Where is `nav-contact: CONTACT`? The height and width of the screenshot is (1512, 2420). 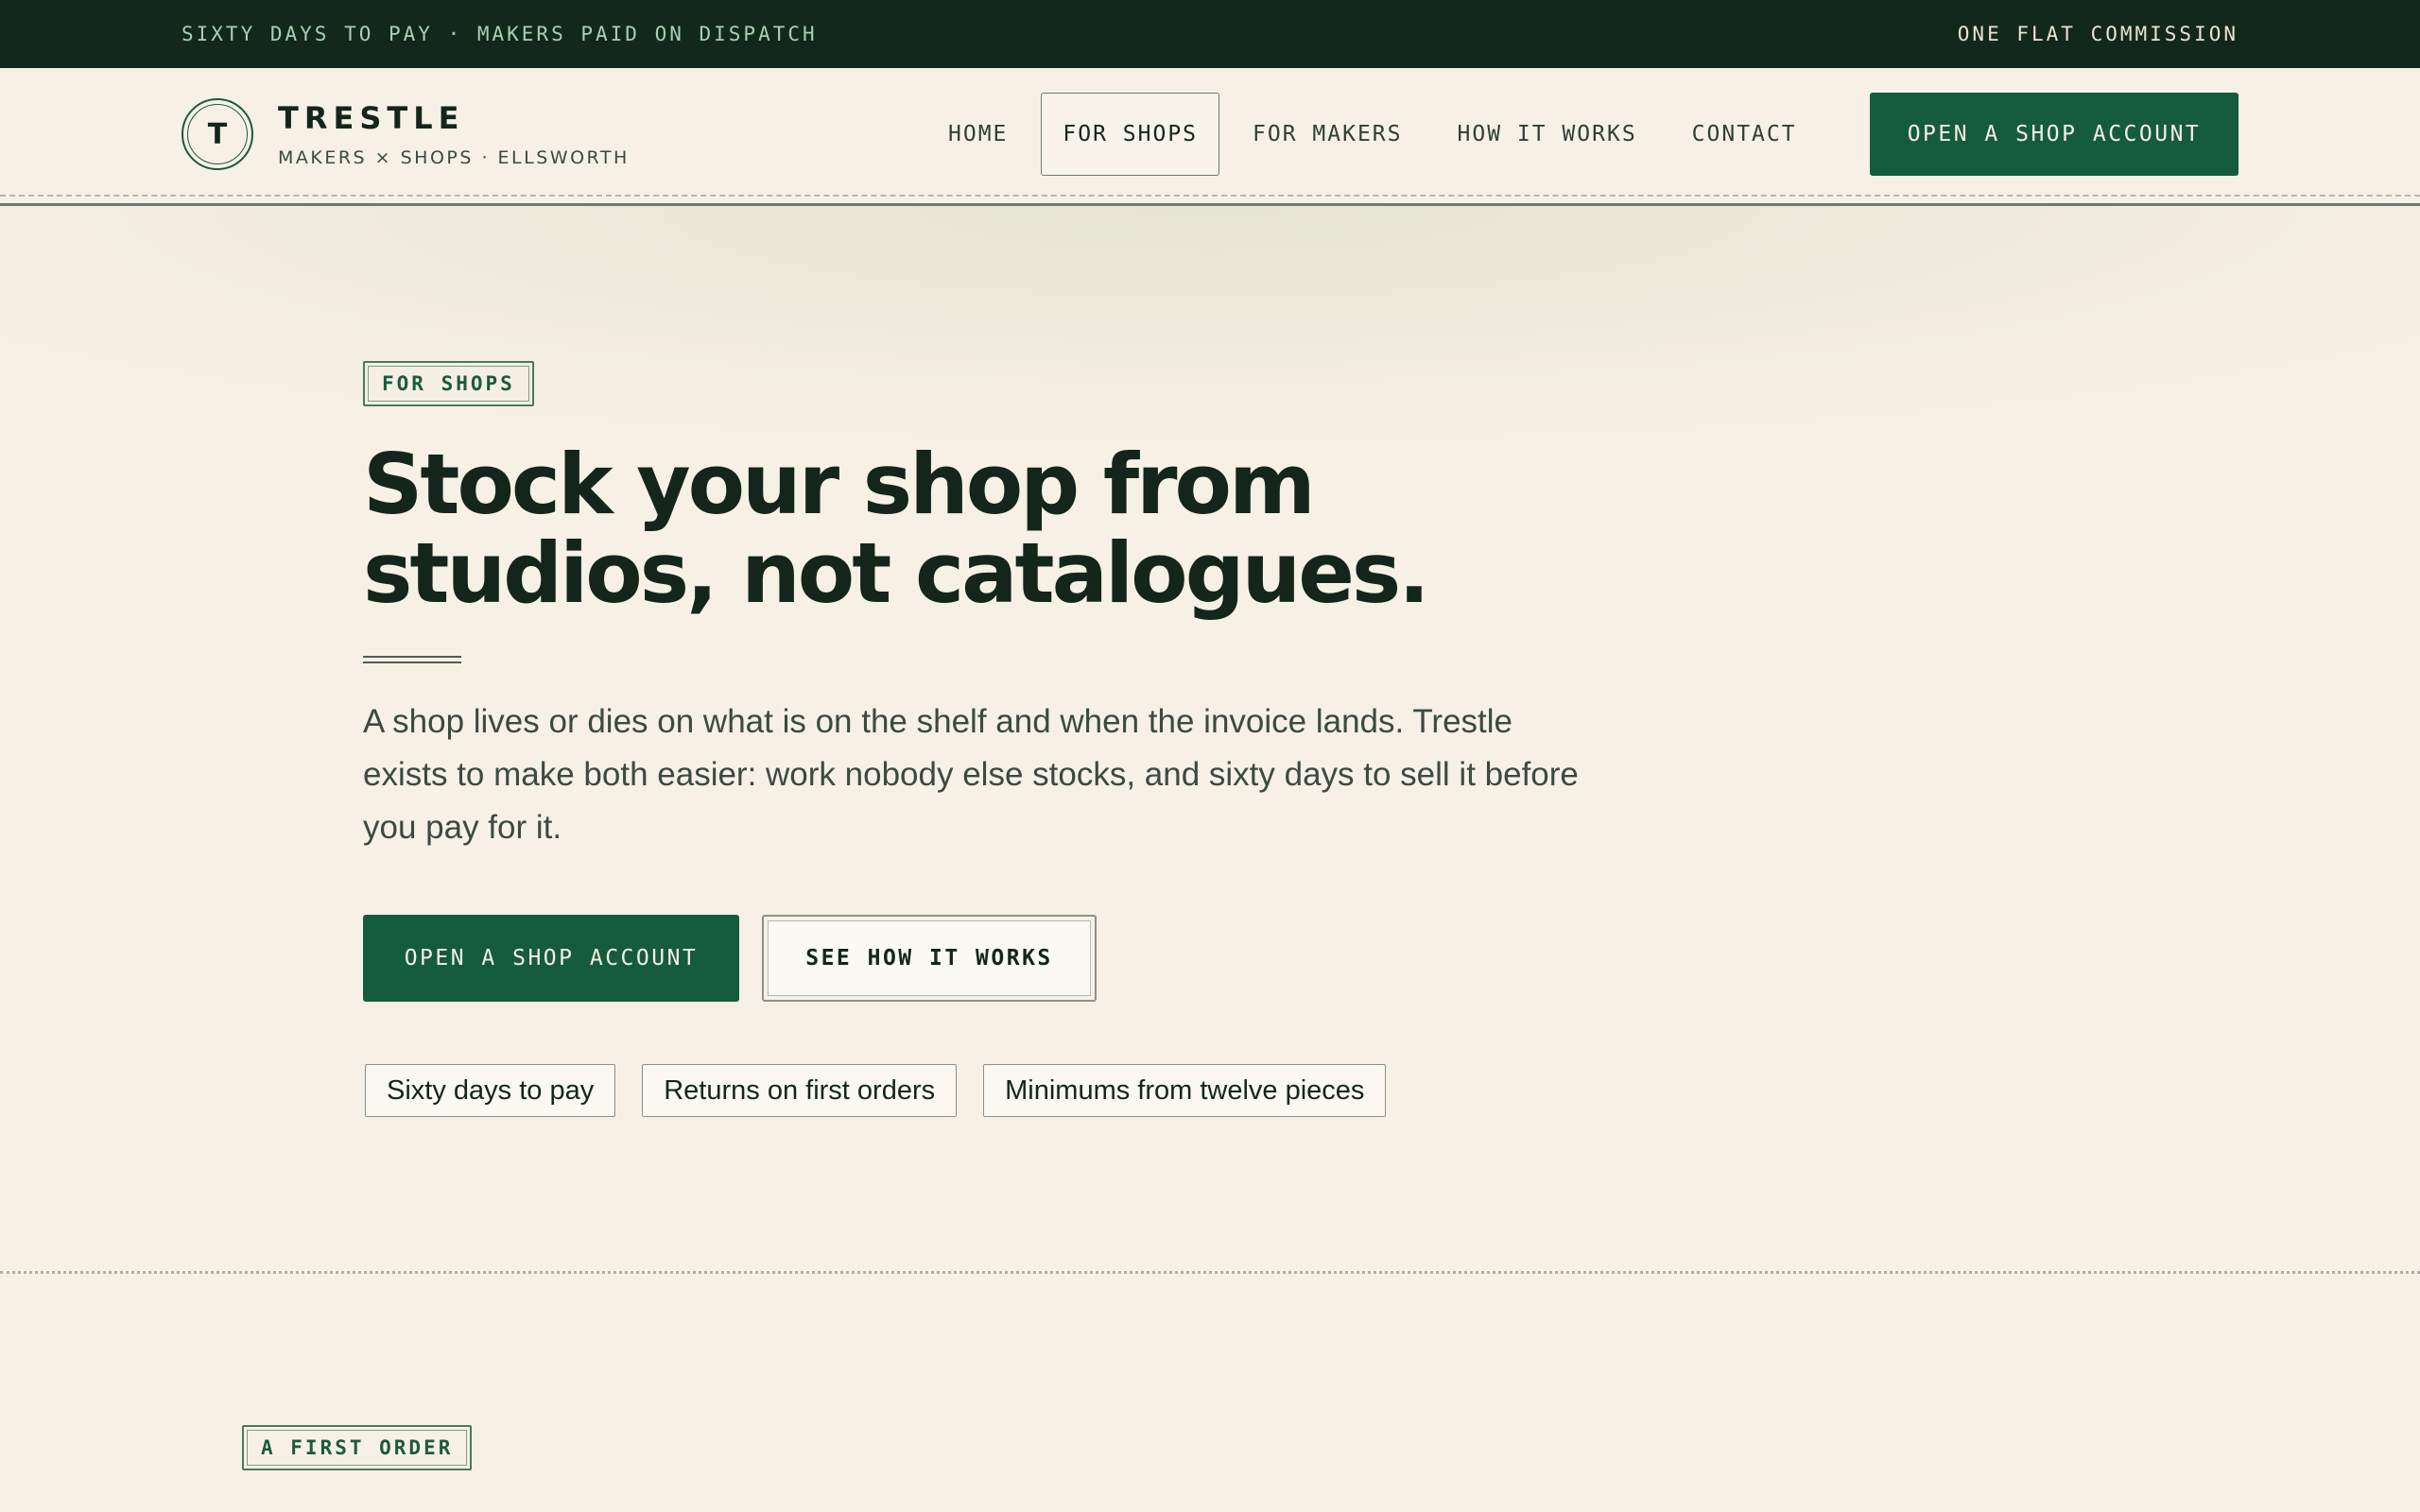 nav-contact: CONTACT is located at coordinates (1744, 134).